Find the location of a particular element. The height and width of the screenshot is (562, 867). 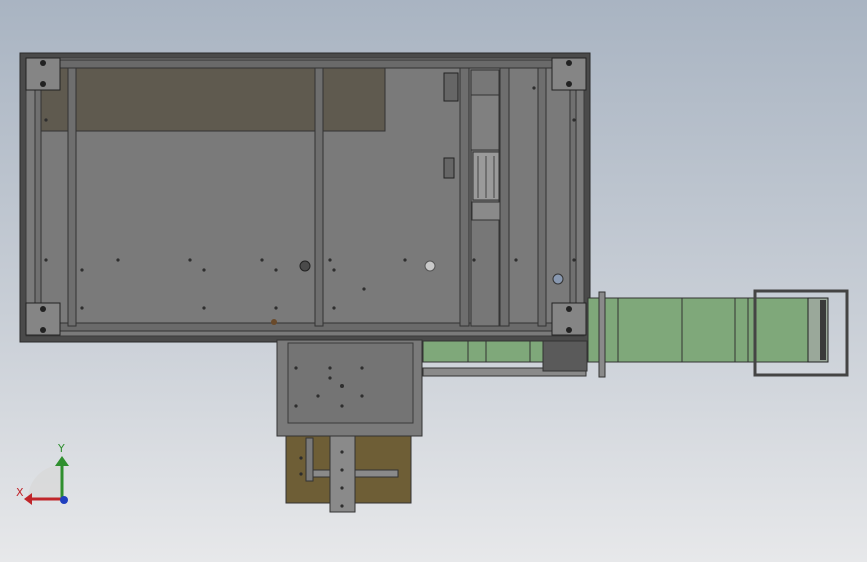

corner-bracket-bl is located at coordinates (43, 319).